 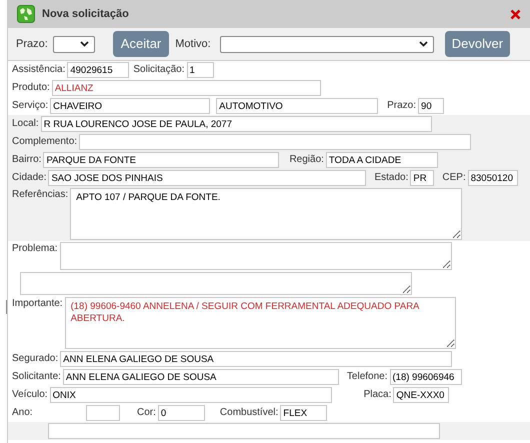 I want to click on input-field: 0, so click(x=181, y=413).